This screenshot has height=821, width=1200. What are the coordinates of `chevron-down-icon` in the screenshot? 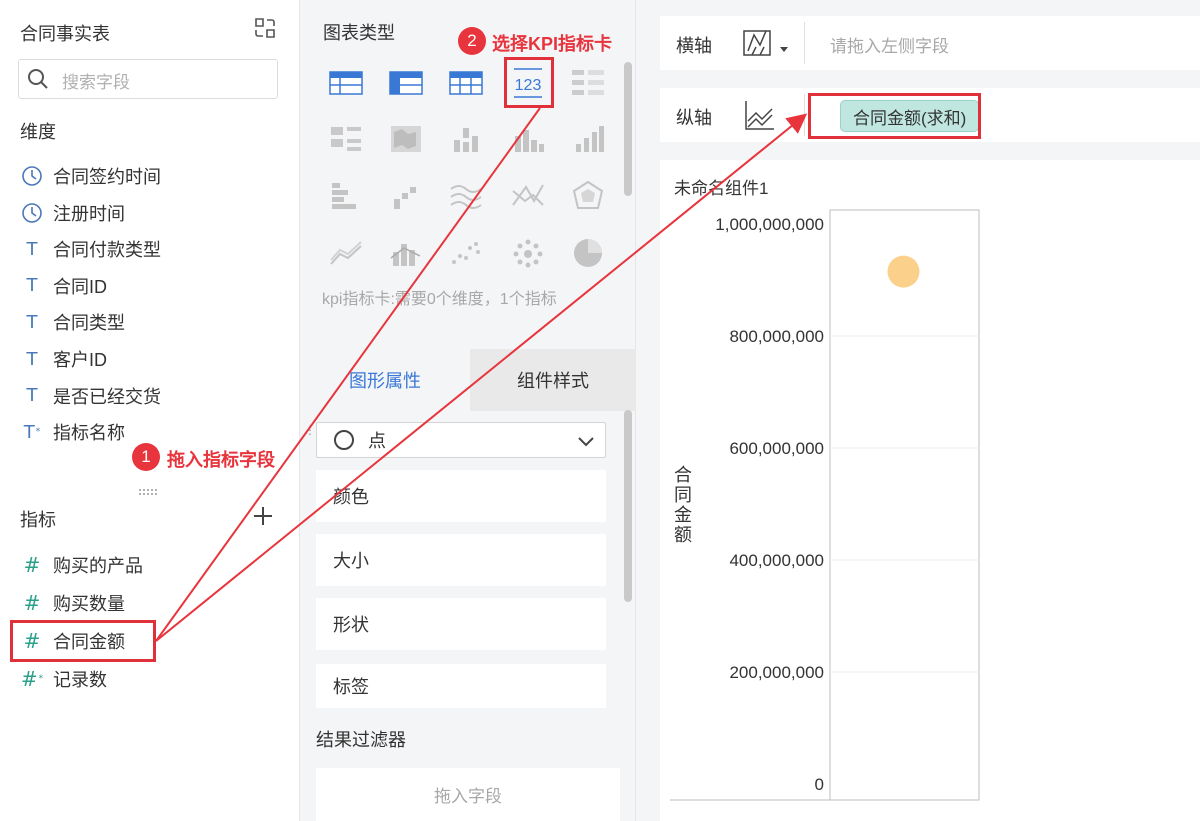 It's located at (586, 442).